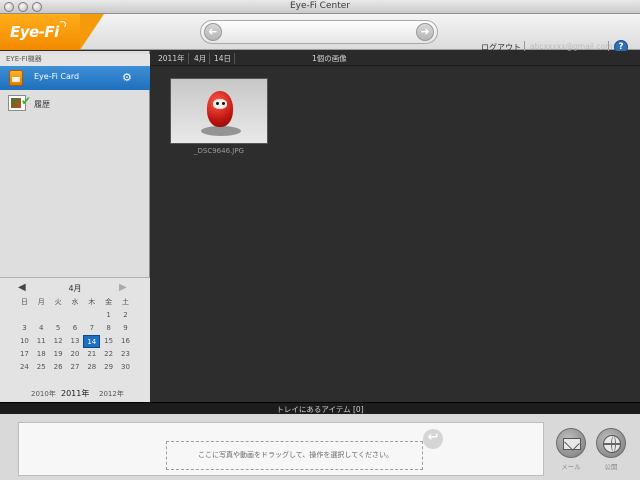  What do you see at coordinates (91, 367) in the screenshot?
I see `calendar-day: 28` at bounding box center [91, 367].